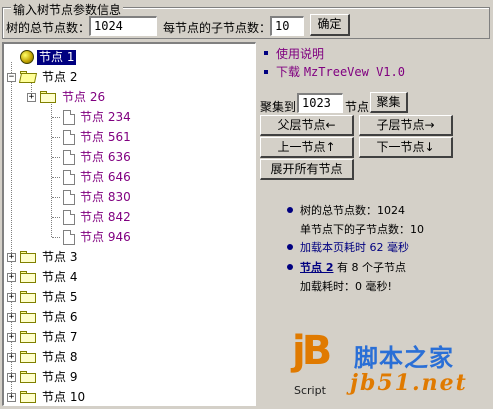  I want to click on download-link: 下载 MzTreeVew V1.0, so click(340, 71).